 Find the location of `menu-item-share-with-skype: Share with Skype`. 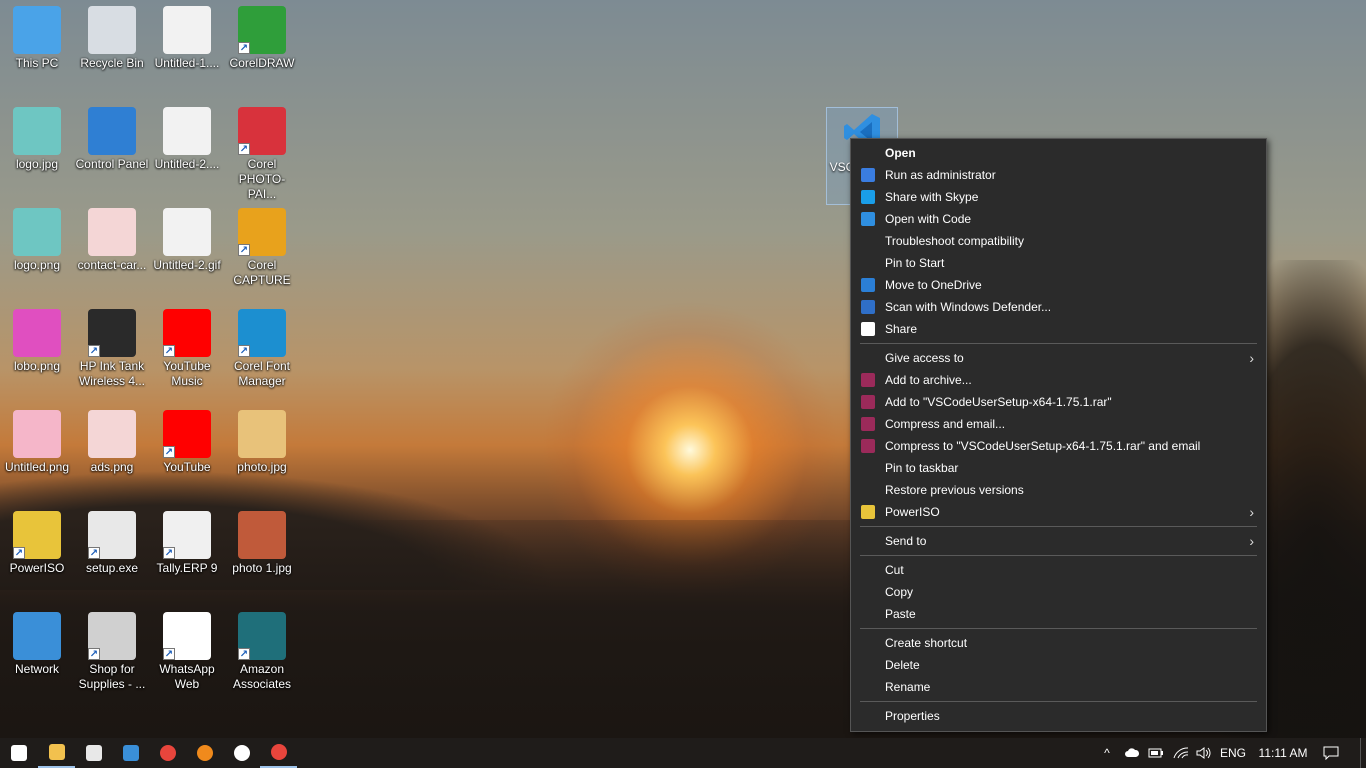

menu-item-share-with-skype: Share with Skype is located at coordinates (1058, 197).